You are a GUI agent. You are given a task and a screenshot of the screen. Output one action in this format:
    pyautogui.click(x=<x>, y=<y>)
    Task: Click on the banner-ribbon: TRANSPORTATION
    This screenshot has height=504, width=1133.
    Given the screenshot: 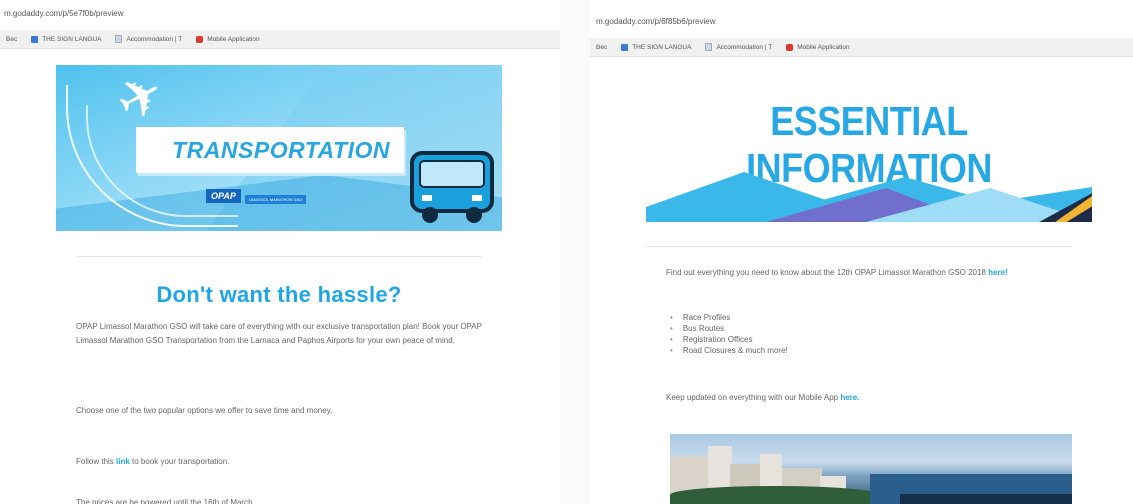 What is the action you would take?
    pyautogui.click(x=270, y=150)
    